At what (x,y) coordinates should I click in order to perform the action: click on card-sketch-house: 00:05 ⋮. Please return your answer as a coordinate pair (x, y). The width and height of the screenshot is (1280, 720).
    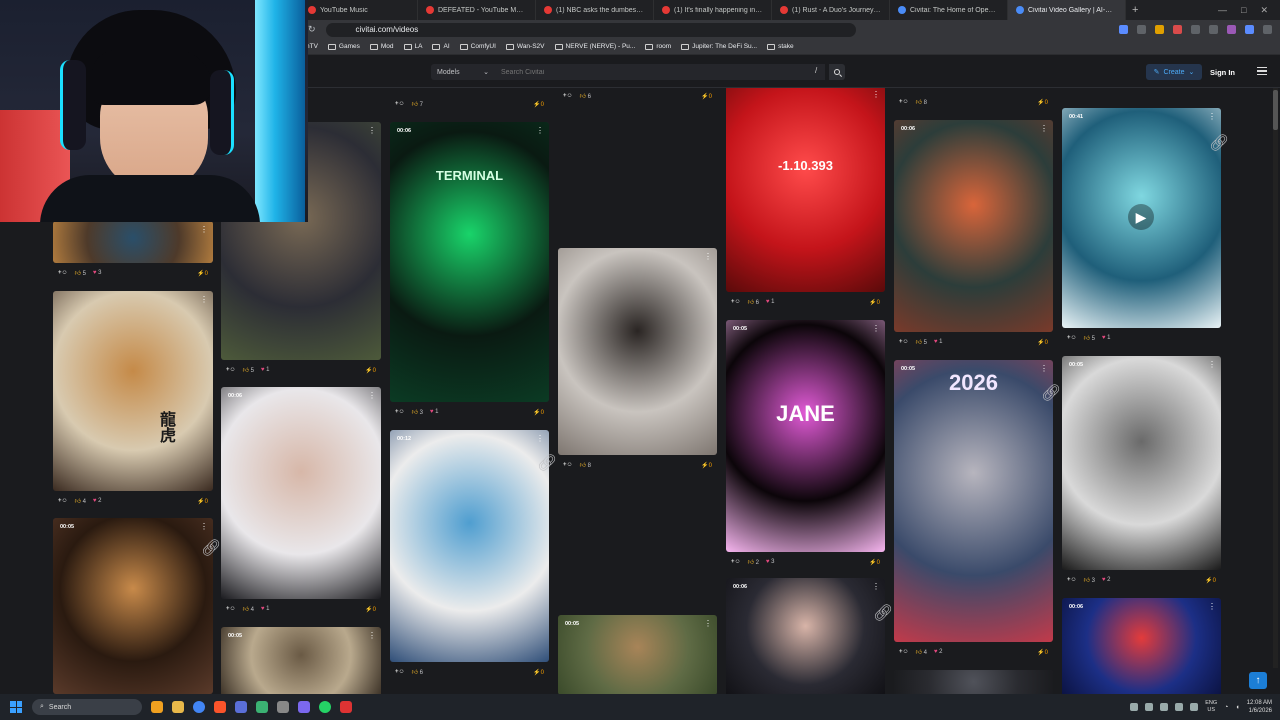
    Looking at the image, I should click on (1141, 463).